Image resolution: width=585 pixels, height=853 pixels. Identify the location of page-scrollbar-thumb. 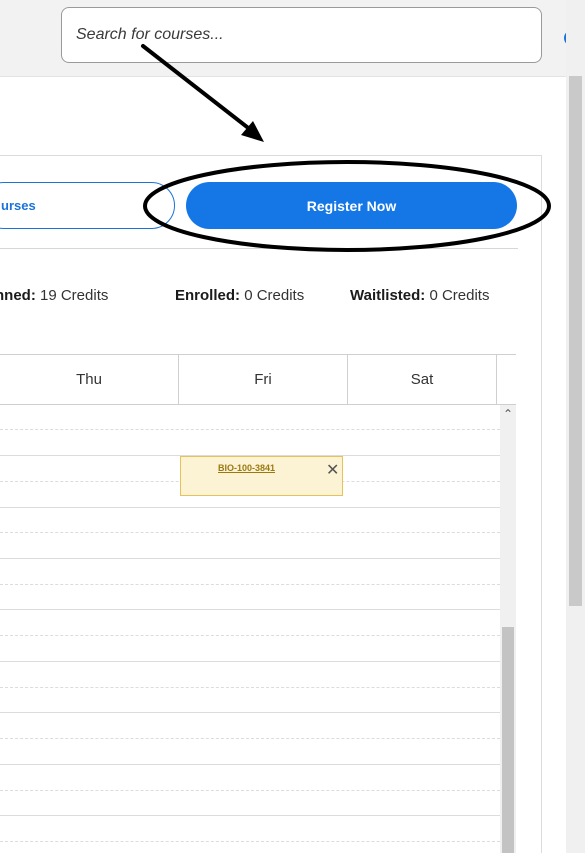
(575, 341).